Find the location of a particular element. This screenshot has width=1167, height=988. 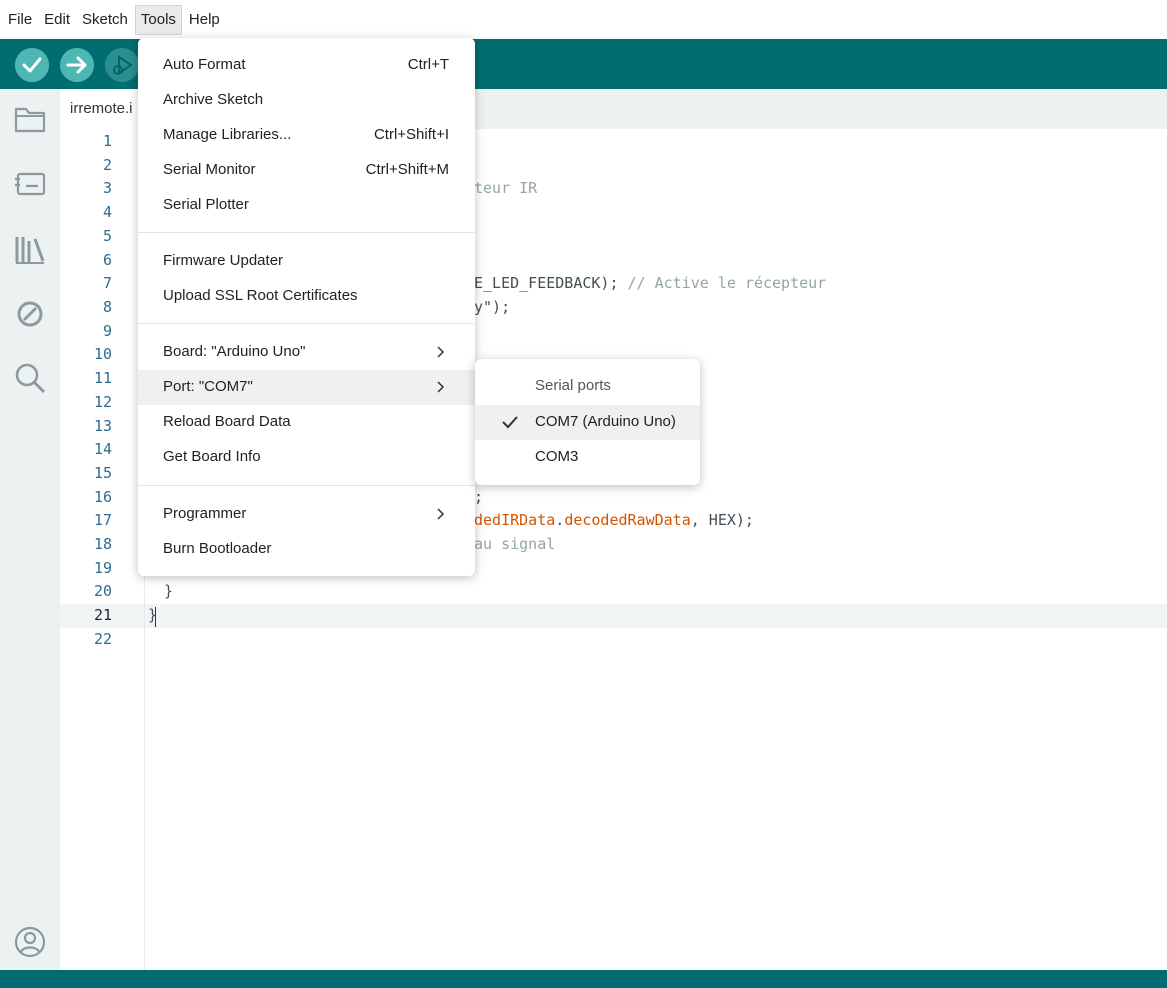

line-number-current: 21 is located at coordinates (102, 615).